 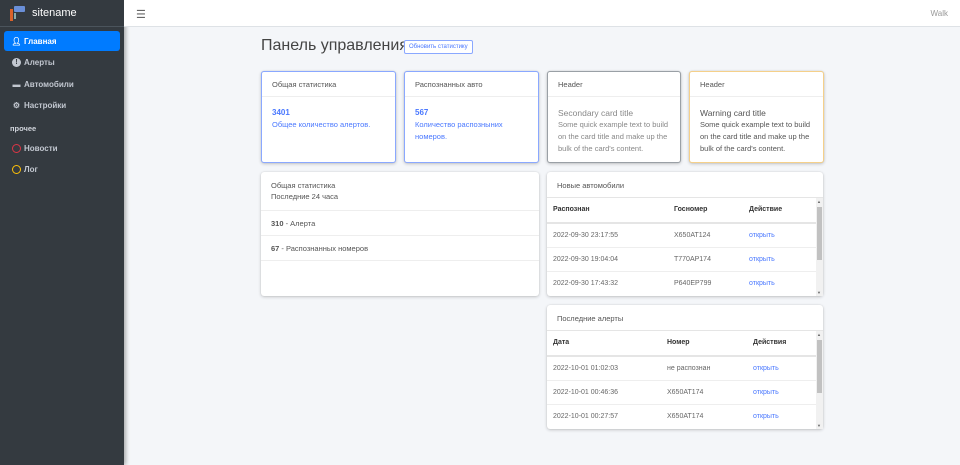 I want to click on column-header: Дата, so click(x=604, y=344).